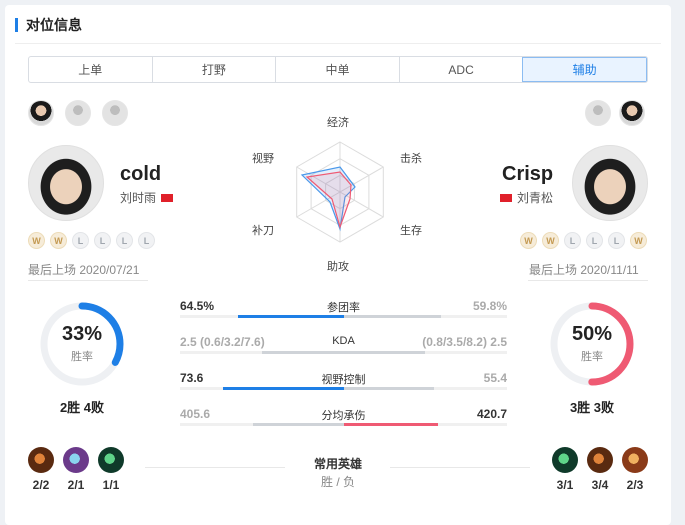 The width and height of the screenshot is (685, 525). Describe the element at coordinates (592, 407) in the screenshot. I see `right-record: 3胜 3败` at that location.